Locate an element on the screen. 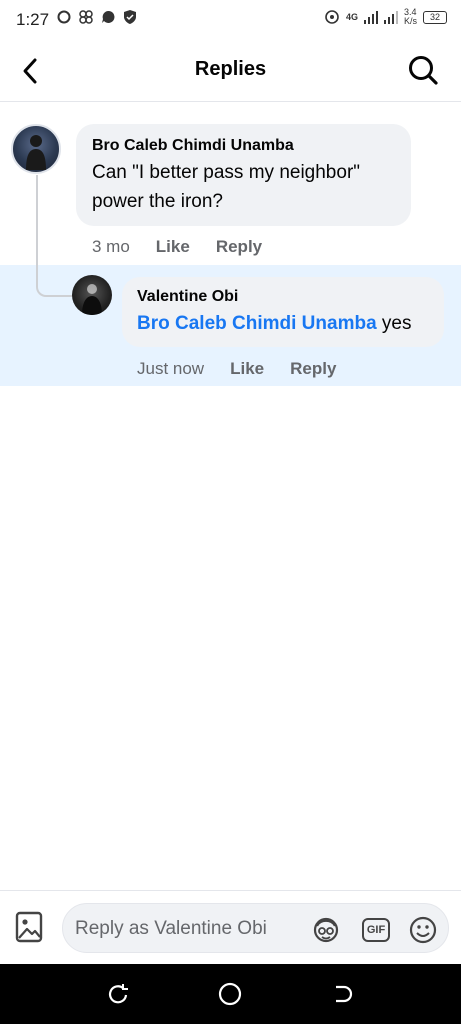 Image resolution: width=461 pixels, height=1024 pixels. reply-reply-button: Reply is located at coordinates (313, 369).